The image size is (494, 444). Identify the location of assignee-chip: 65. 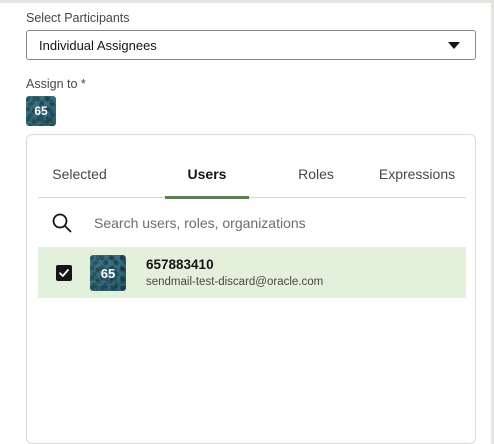
(41, 111).